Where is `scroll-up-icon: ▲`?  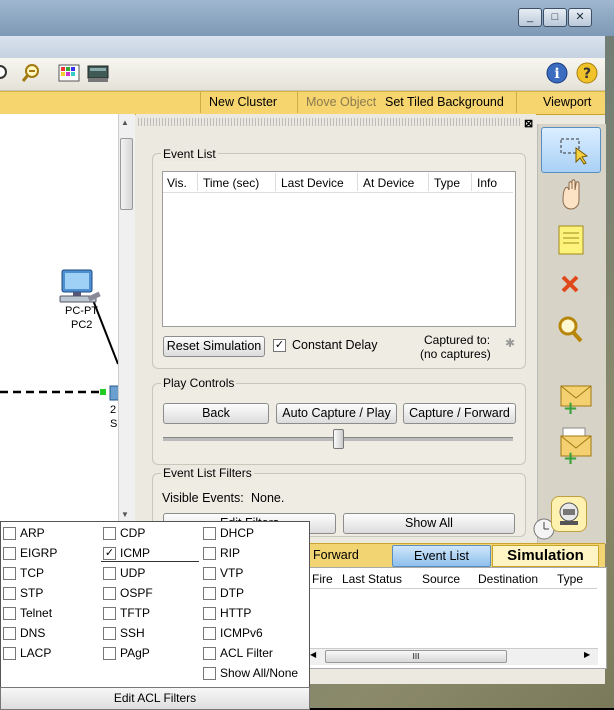
scroll-up-icon: ▲ is located at coordinates (125, 122).